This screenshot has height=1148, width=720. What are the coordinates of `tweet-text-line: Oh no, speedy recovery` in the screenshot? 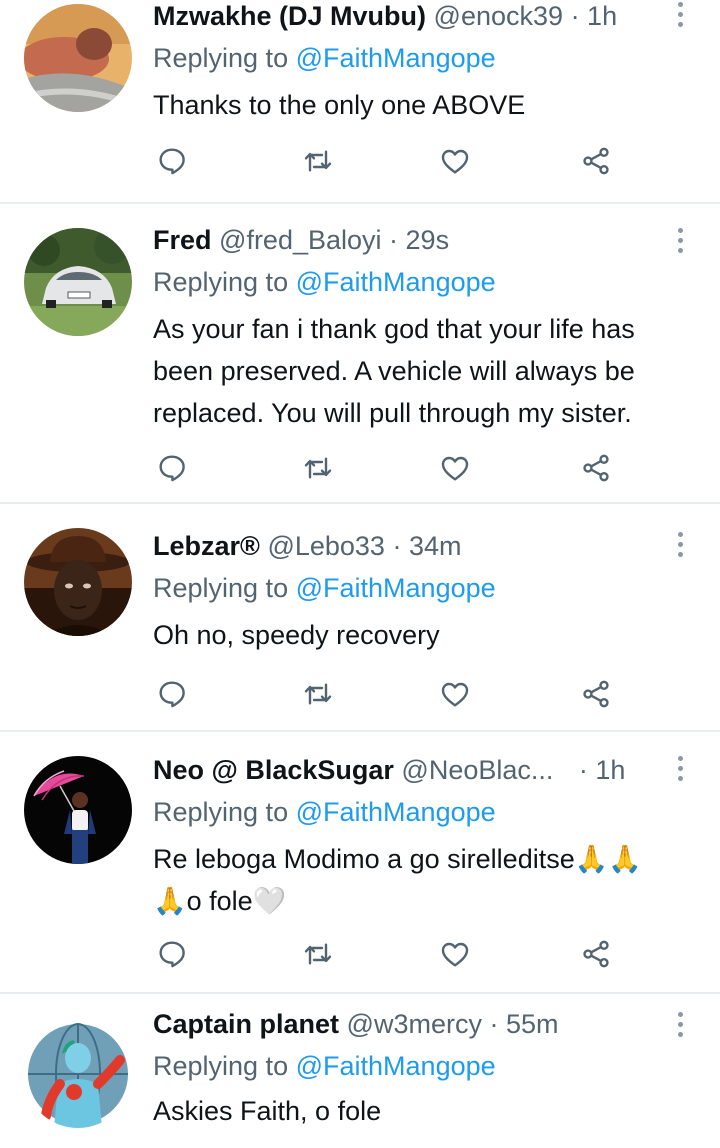 It's located at (296, 635).